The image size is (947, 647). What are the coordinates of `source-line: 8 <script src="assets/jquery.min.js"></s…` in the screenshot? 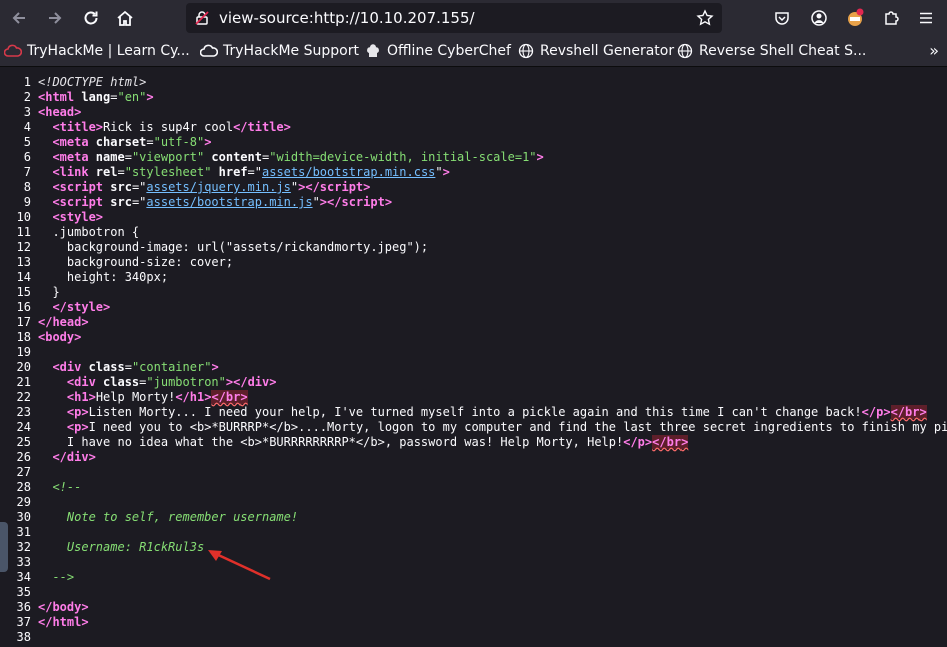 It's located at (197, 187).